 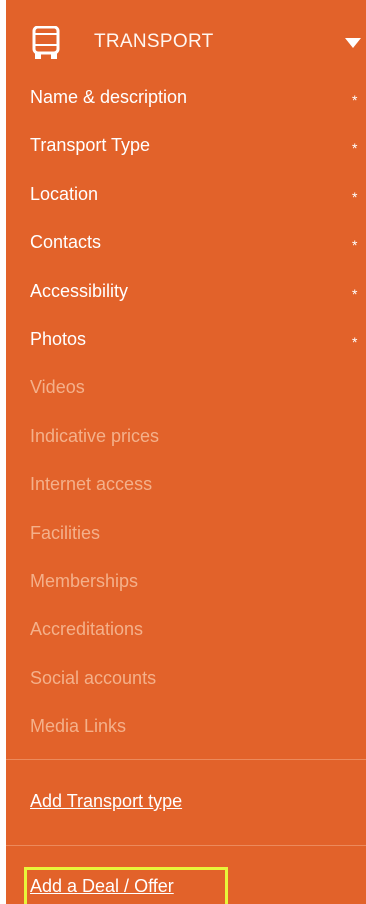 What do you see at coordinates (106, 801) in the screenshot?
I see `add-transport-type-link: Add Transport type` at bounding box center [106, 801].